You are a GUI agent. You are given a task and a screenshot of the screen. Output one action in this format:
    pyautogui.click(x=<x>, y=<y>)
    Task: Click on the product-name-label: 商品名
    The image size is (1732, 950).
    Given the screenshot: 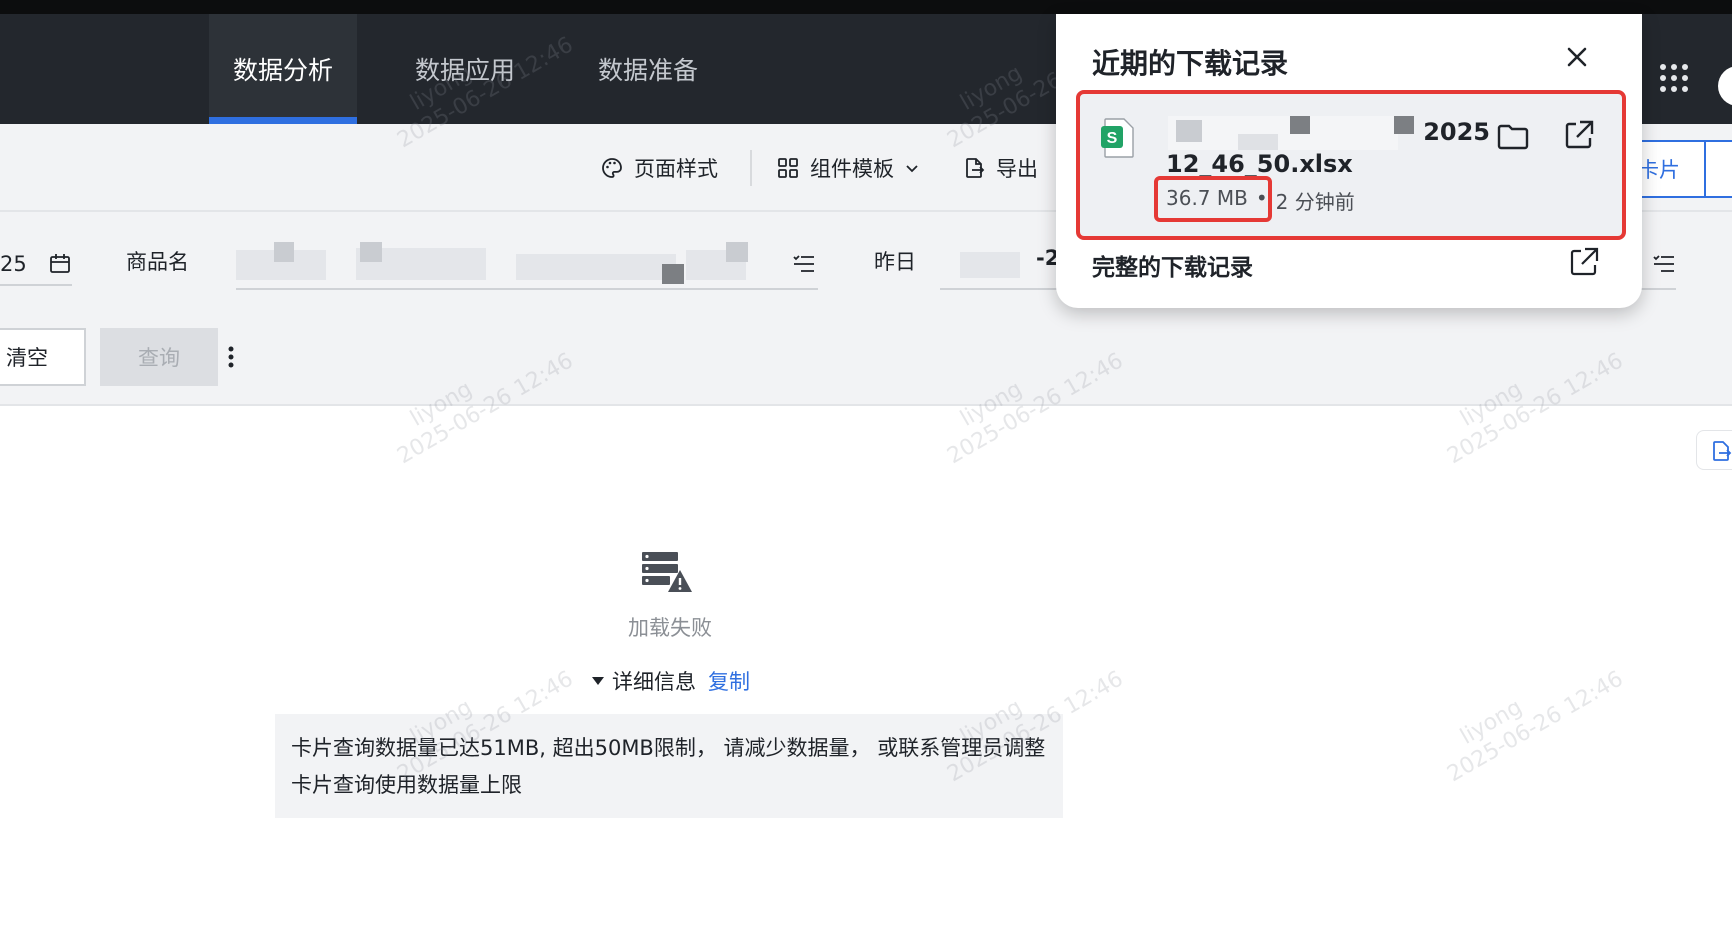 What is the action you would take?
    pyautogui.click(x=157, y=262)
    